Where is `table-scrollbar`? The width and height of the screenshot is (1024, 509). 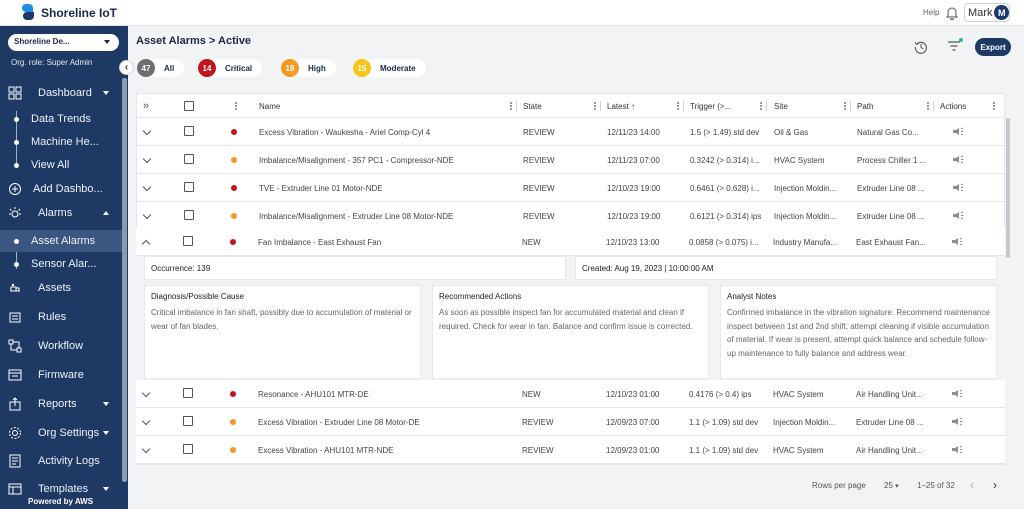
table-scrollbar is located at coordinates (1008, 188).